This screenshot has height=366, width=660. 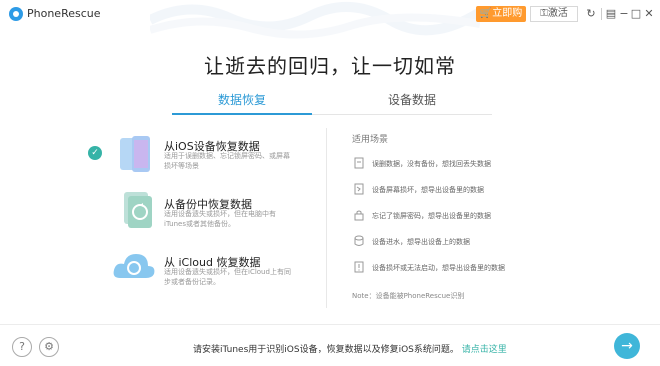 I want to click on tab-data-recovery: 数据恢复, so click(x=242, y=99).